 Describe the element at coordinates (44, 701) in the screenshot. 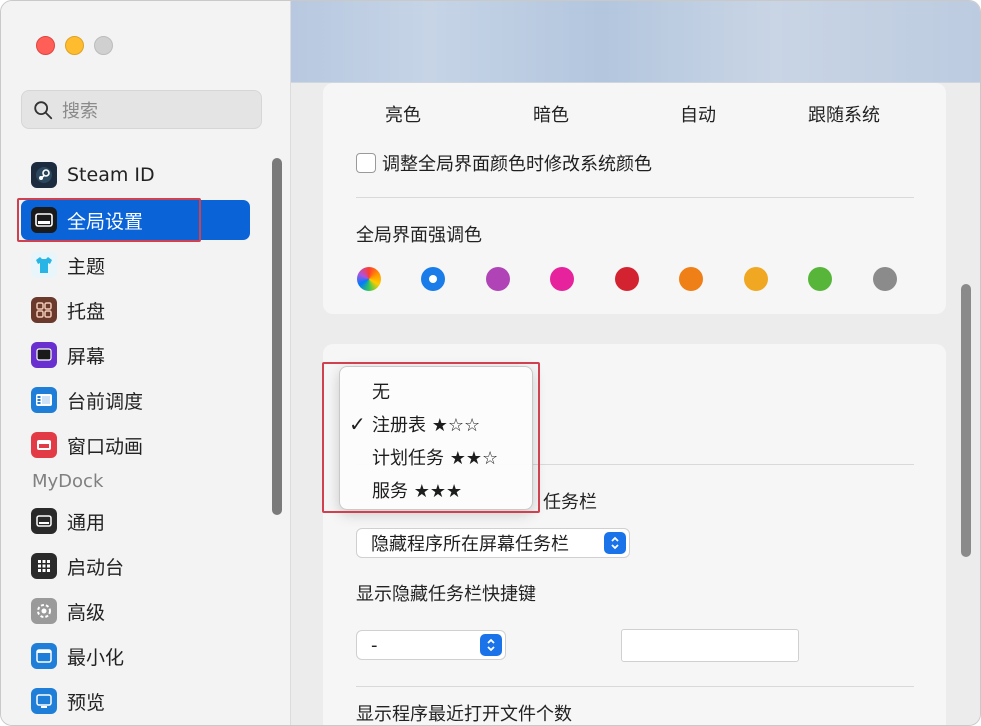

I see `preview-icon` at that location.